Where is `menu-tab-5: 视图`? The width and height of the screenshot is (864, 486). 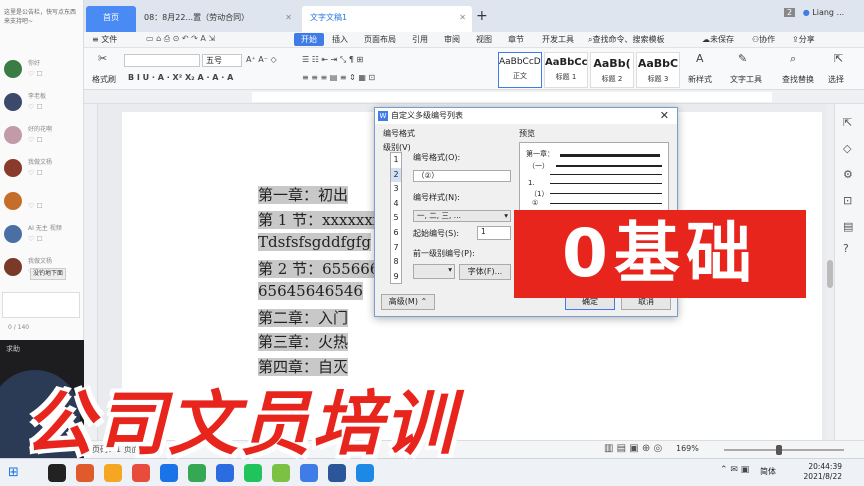
menu-tab-5: 视图 is located at coordinates (484, 39).